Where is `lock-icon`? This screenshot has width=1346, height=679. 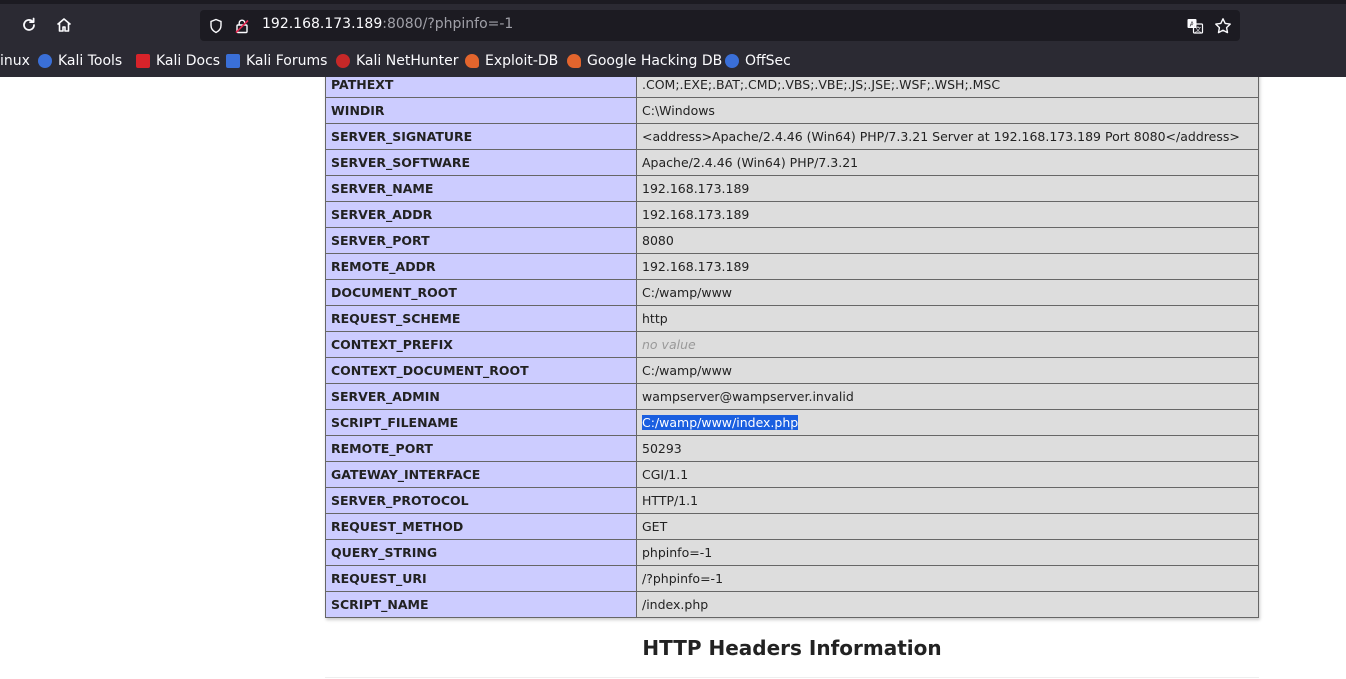
lock-icon is located at coordinates (242, 26).